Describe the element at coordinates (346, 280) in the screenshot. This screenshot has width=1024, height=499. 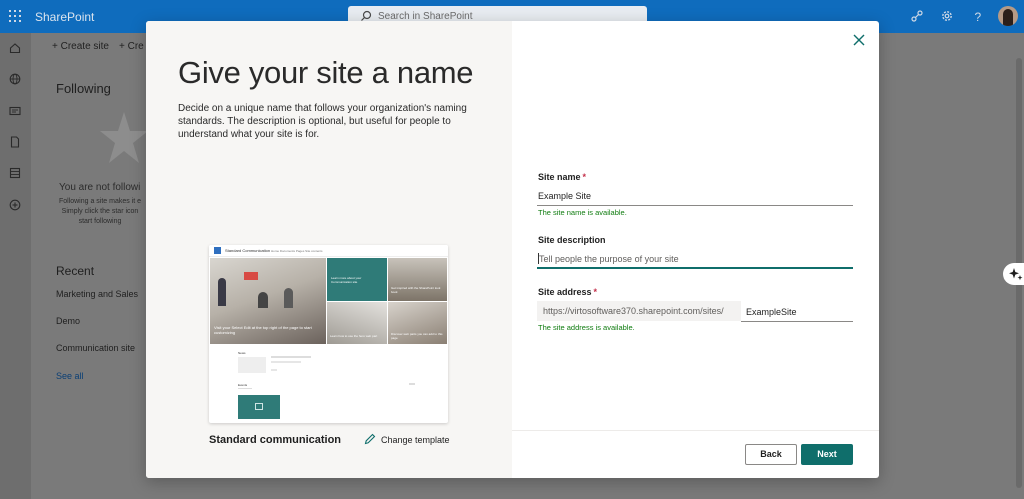
I see `preview-hero-text: Learn more about your Communication site` at that location.